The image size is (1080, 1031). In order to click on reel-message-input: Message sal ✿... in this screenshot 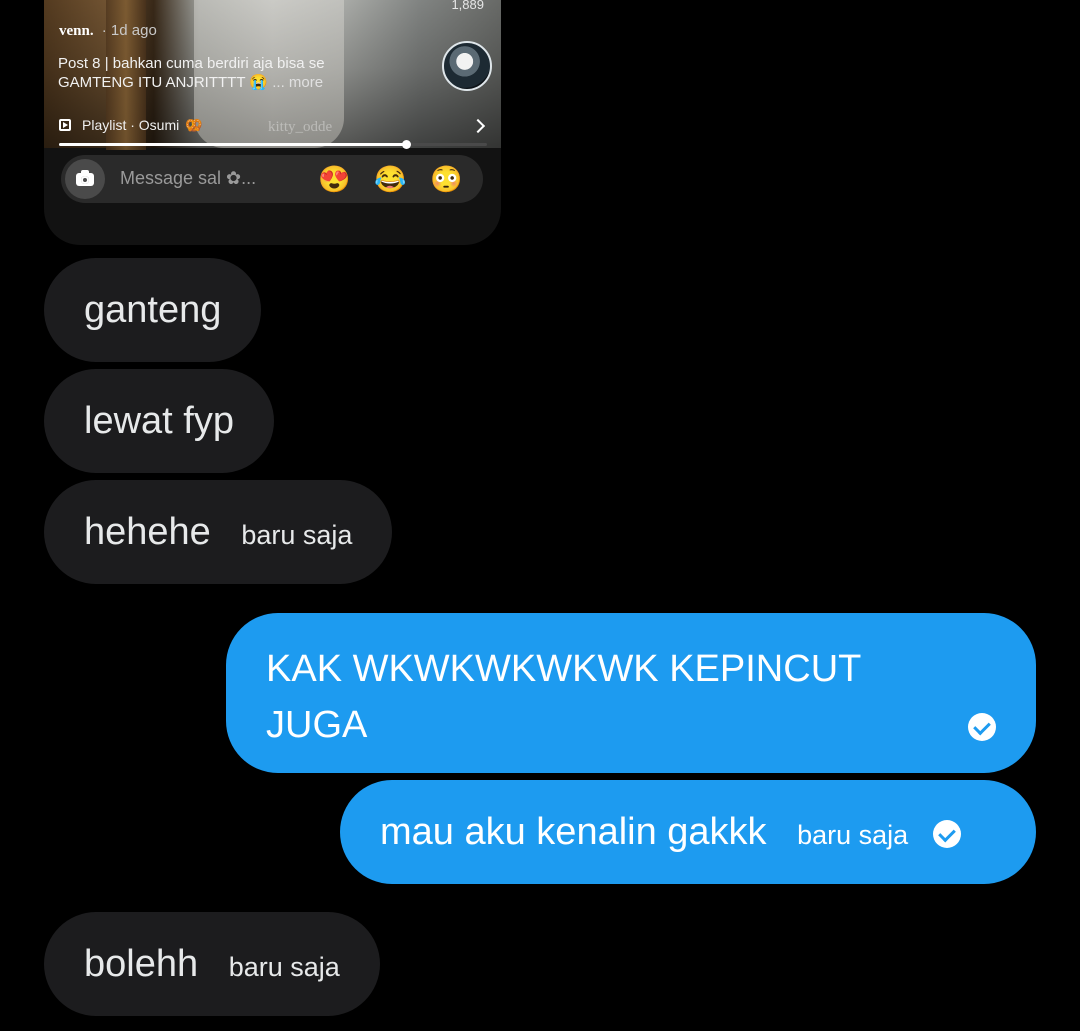, I will do `click(188, 178)`.